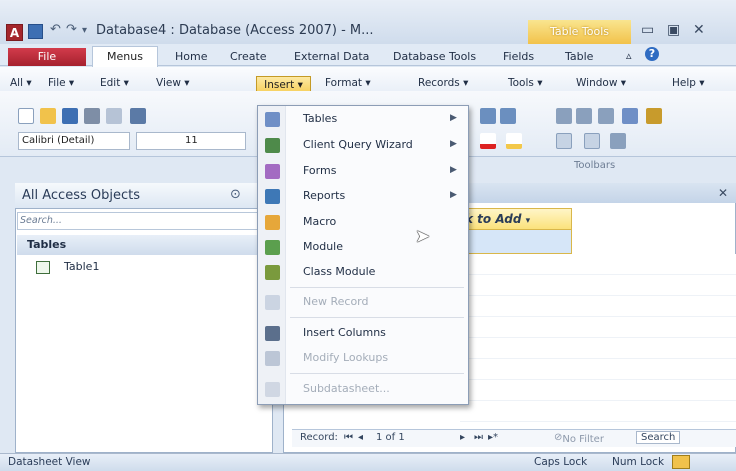 Image resolution: width=736 pixels, height=471 pixels. I want to click on no-filter-button: ⊘ No Filter, so click(579, 438).